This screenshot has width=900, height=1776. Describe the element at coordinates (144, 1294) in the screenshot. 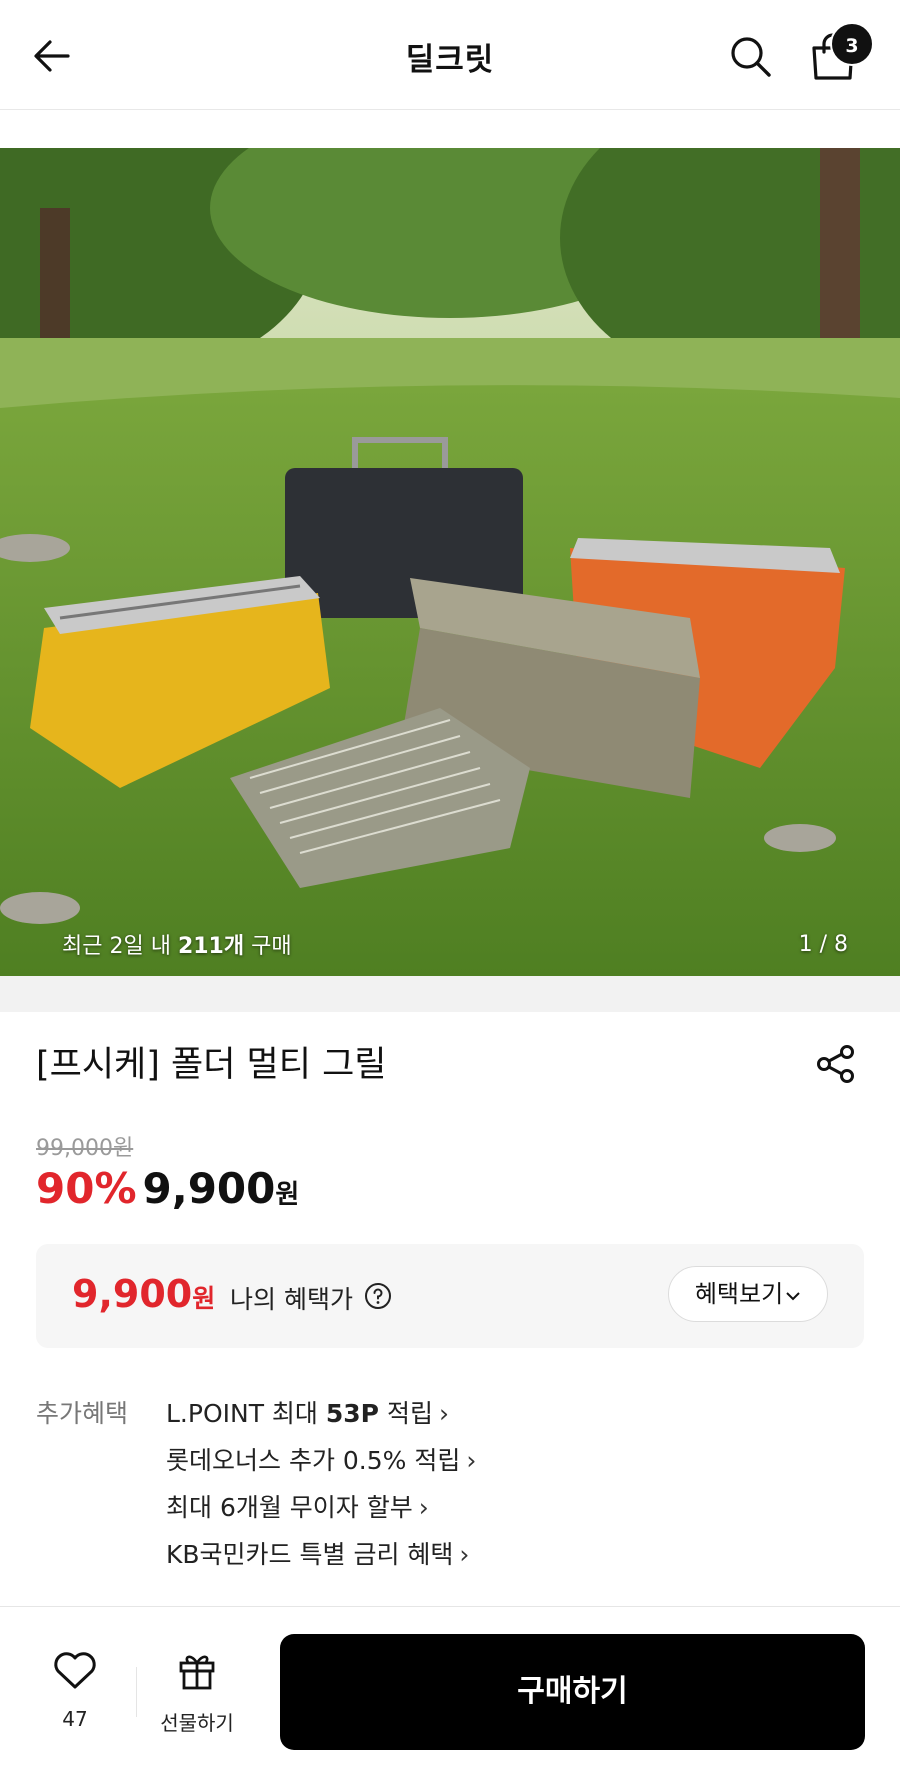

I see `benefit-price: 9,900원` at that location.